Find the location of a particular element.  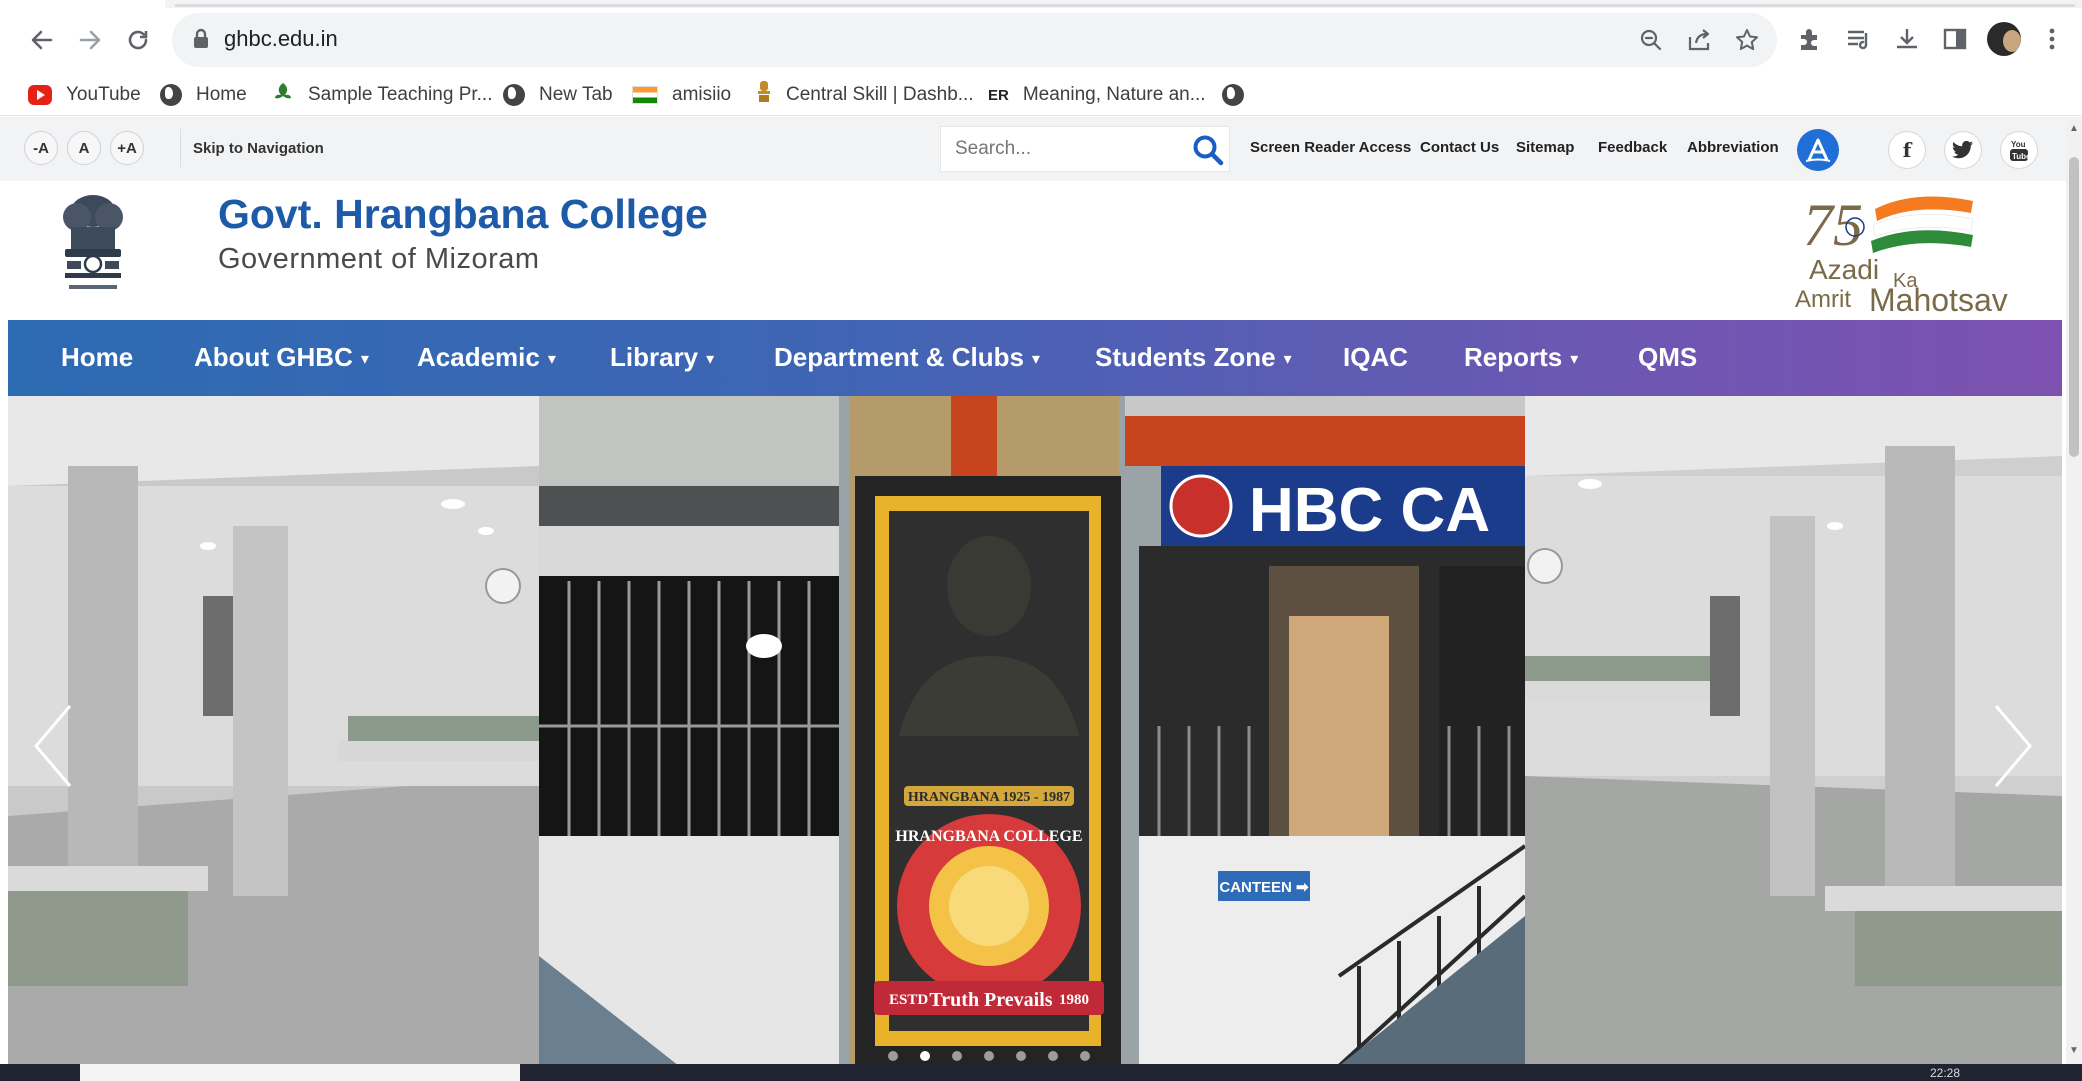

canteen-label: CANTEEN ➡ is located at coordinates (1264, 887).